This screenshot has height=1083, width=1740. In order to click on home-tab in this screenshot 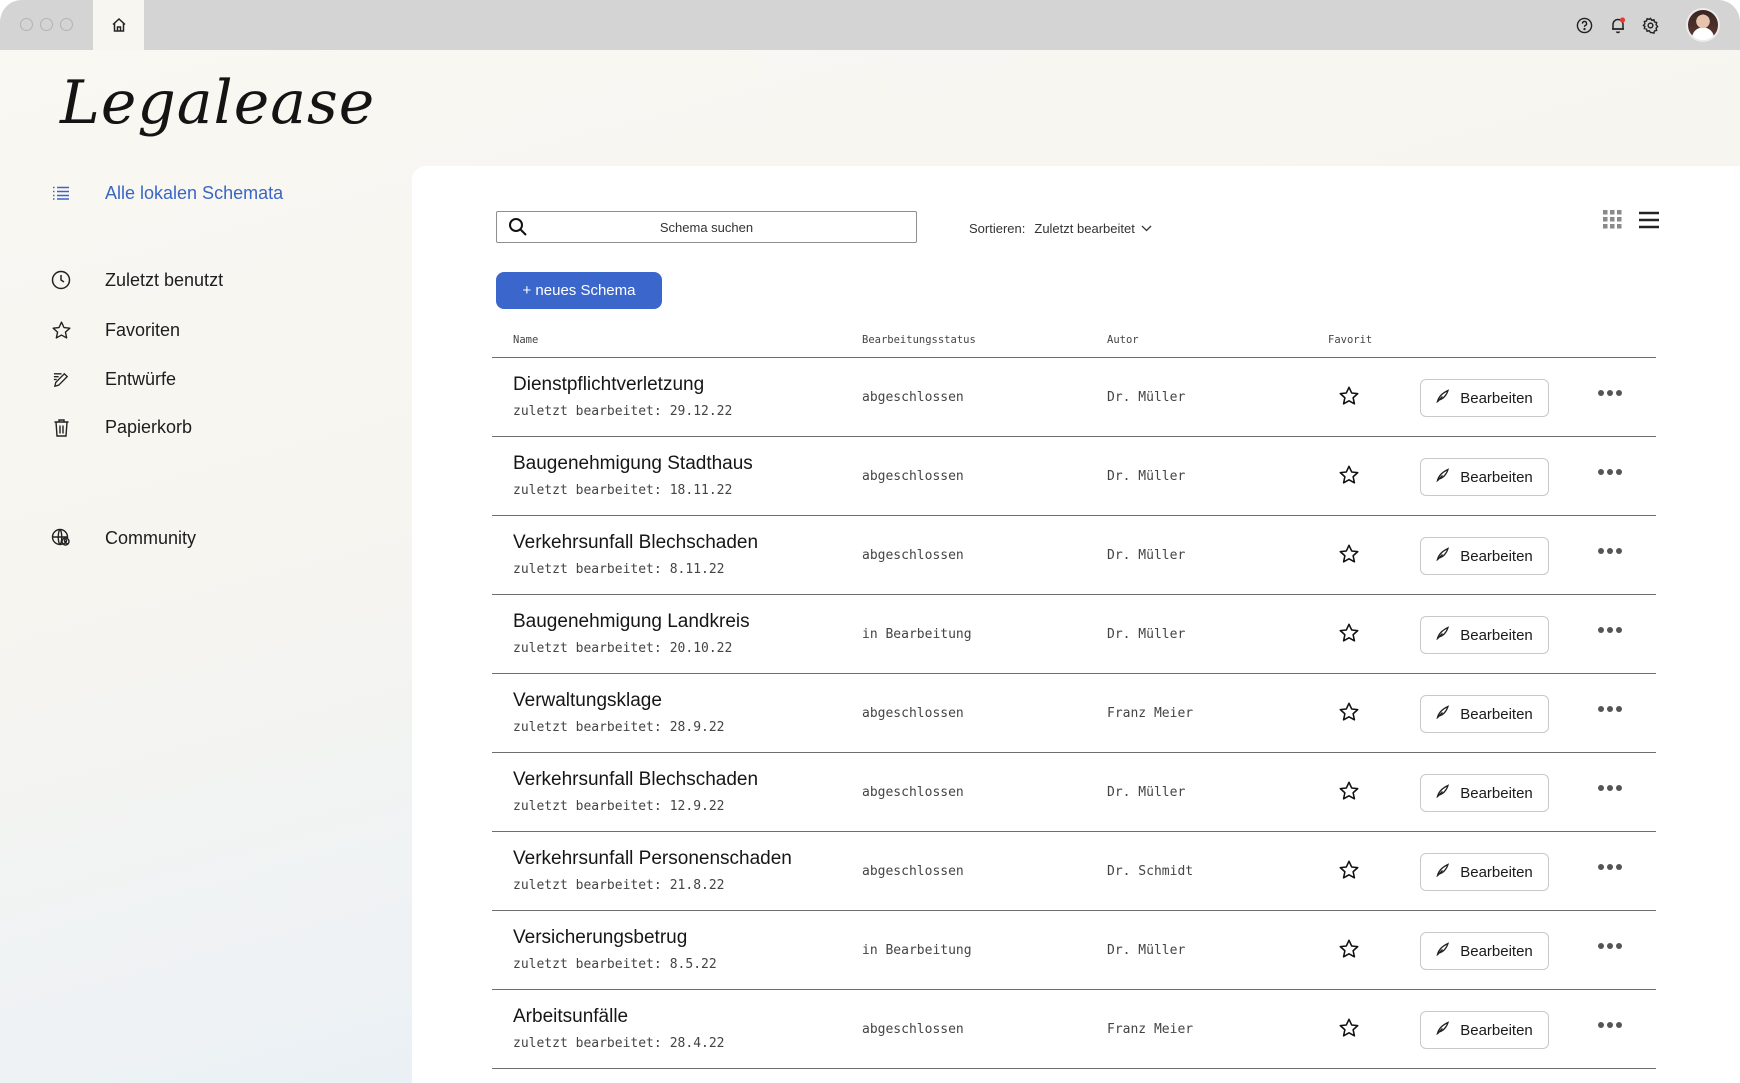, I will do `click(118, 25)`.